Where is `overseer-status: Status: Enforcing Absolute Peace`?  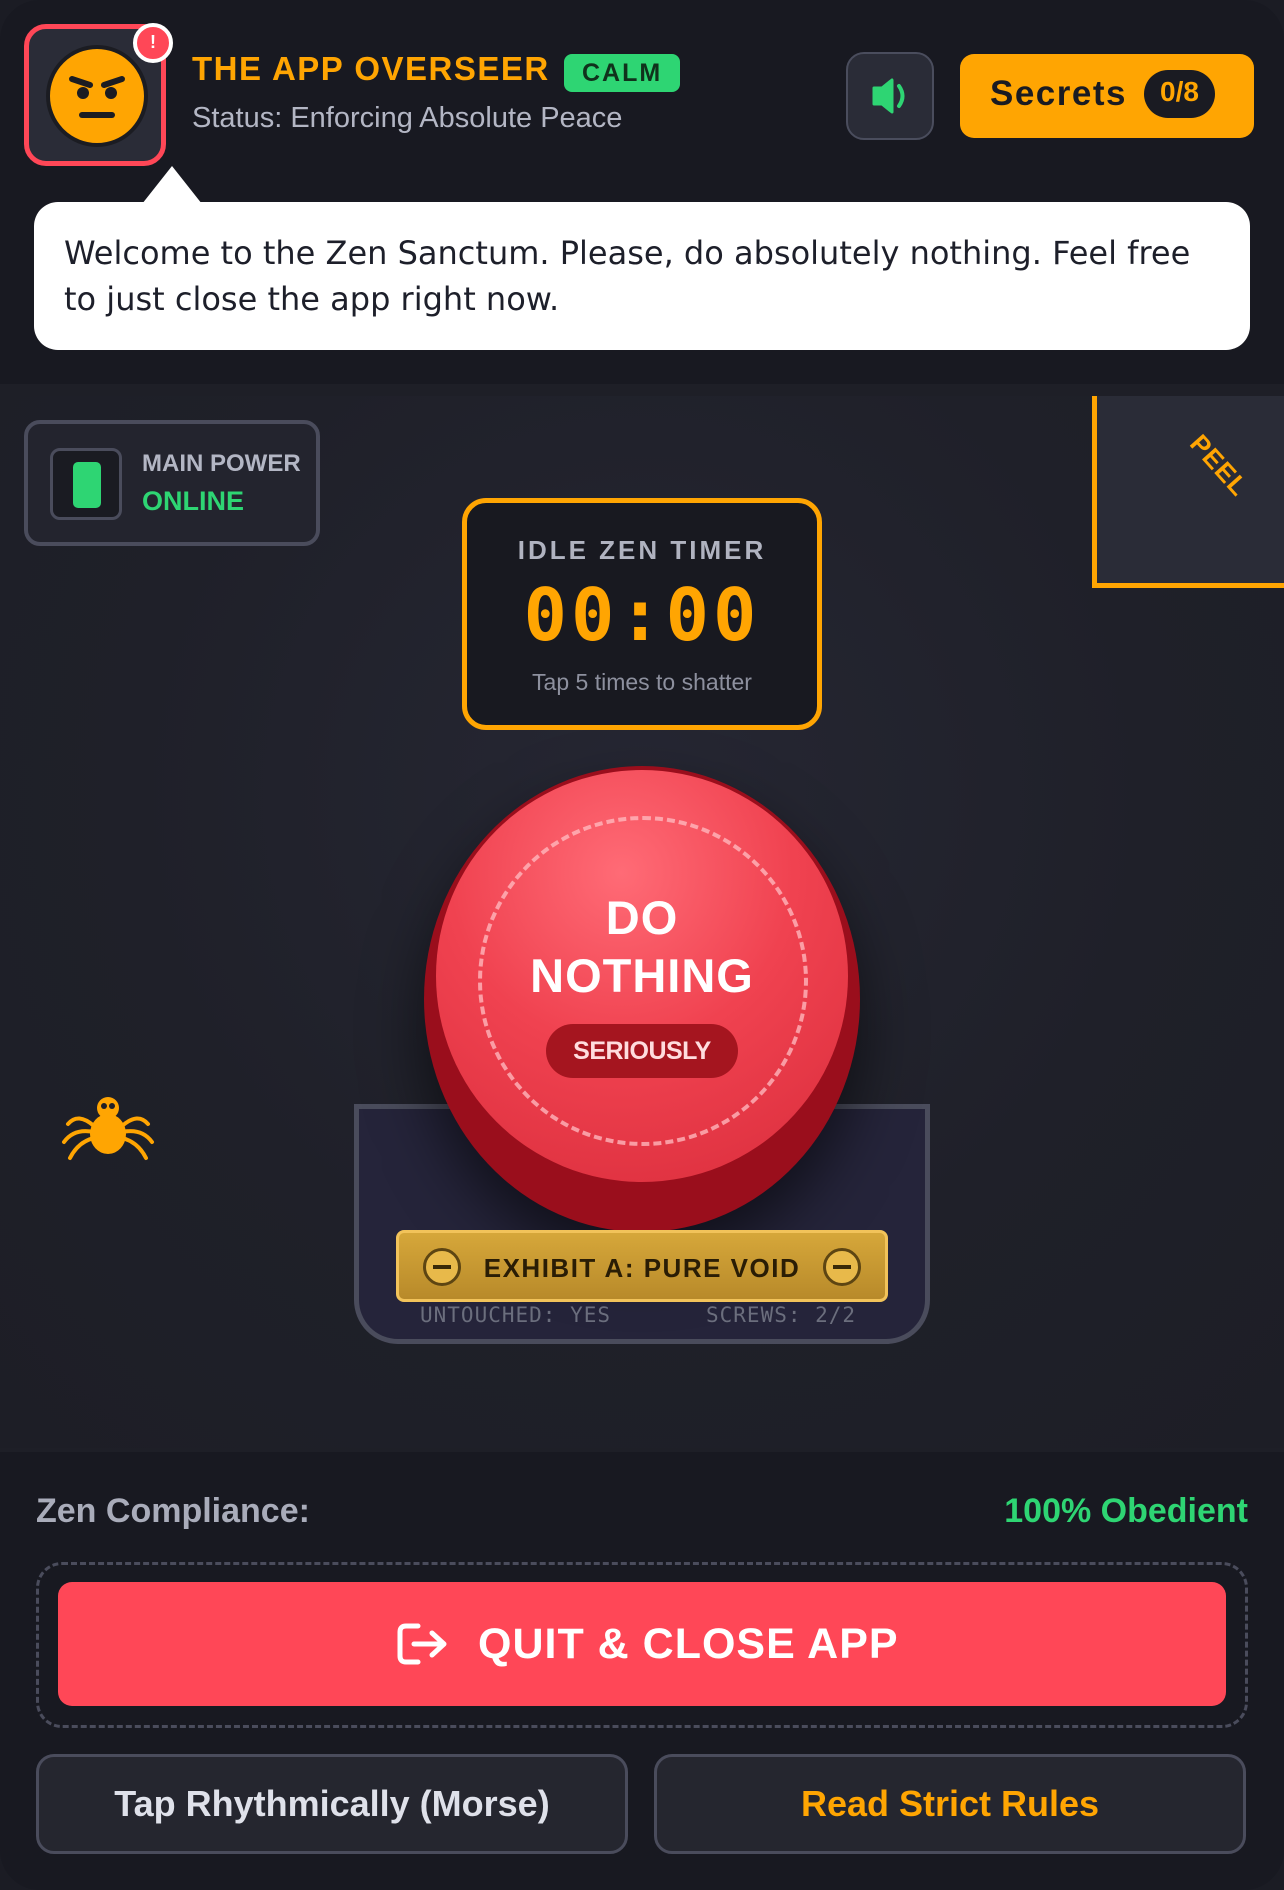
overseer-status: Status: Enforcing Absolute Peace is located at coordinates (407, 118).